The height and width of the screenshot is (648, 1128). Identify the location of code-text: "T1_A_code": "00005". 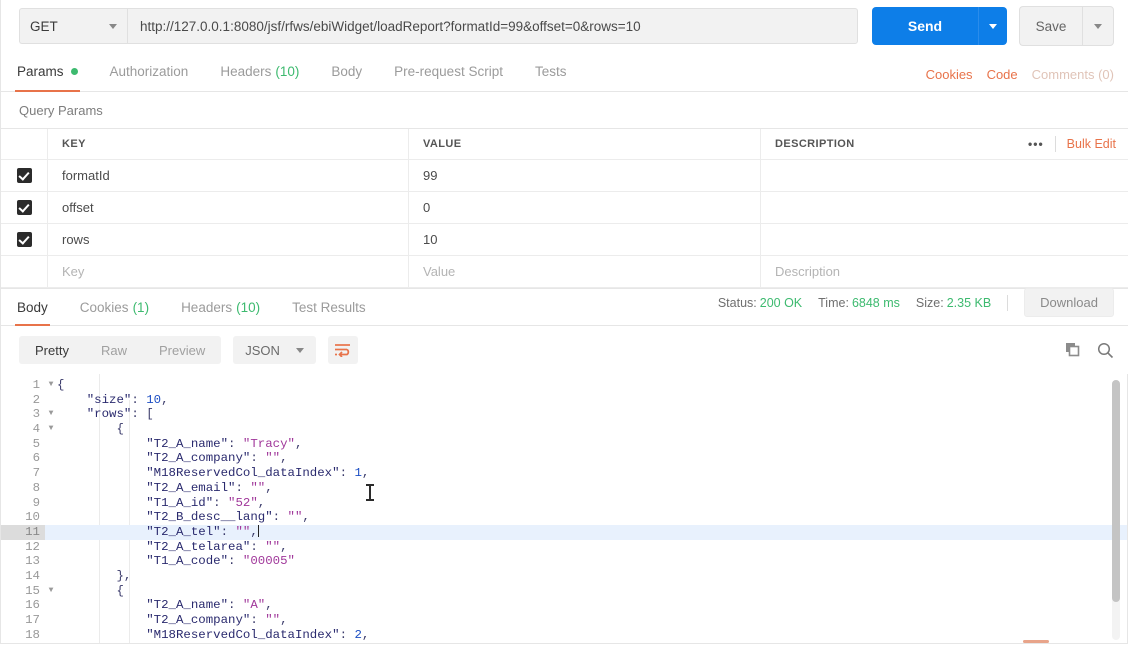
(176, 561).